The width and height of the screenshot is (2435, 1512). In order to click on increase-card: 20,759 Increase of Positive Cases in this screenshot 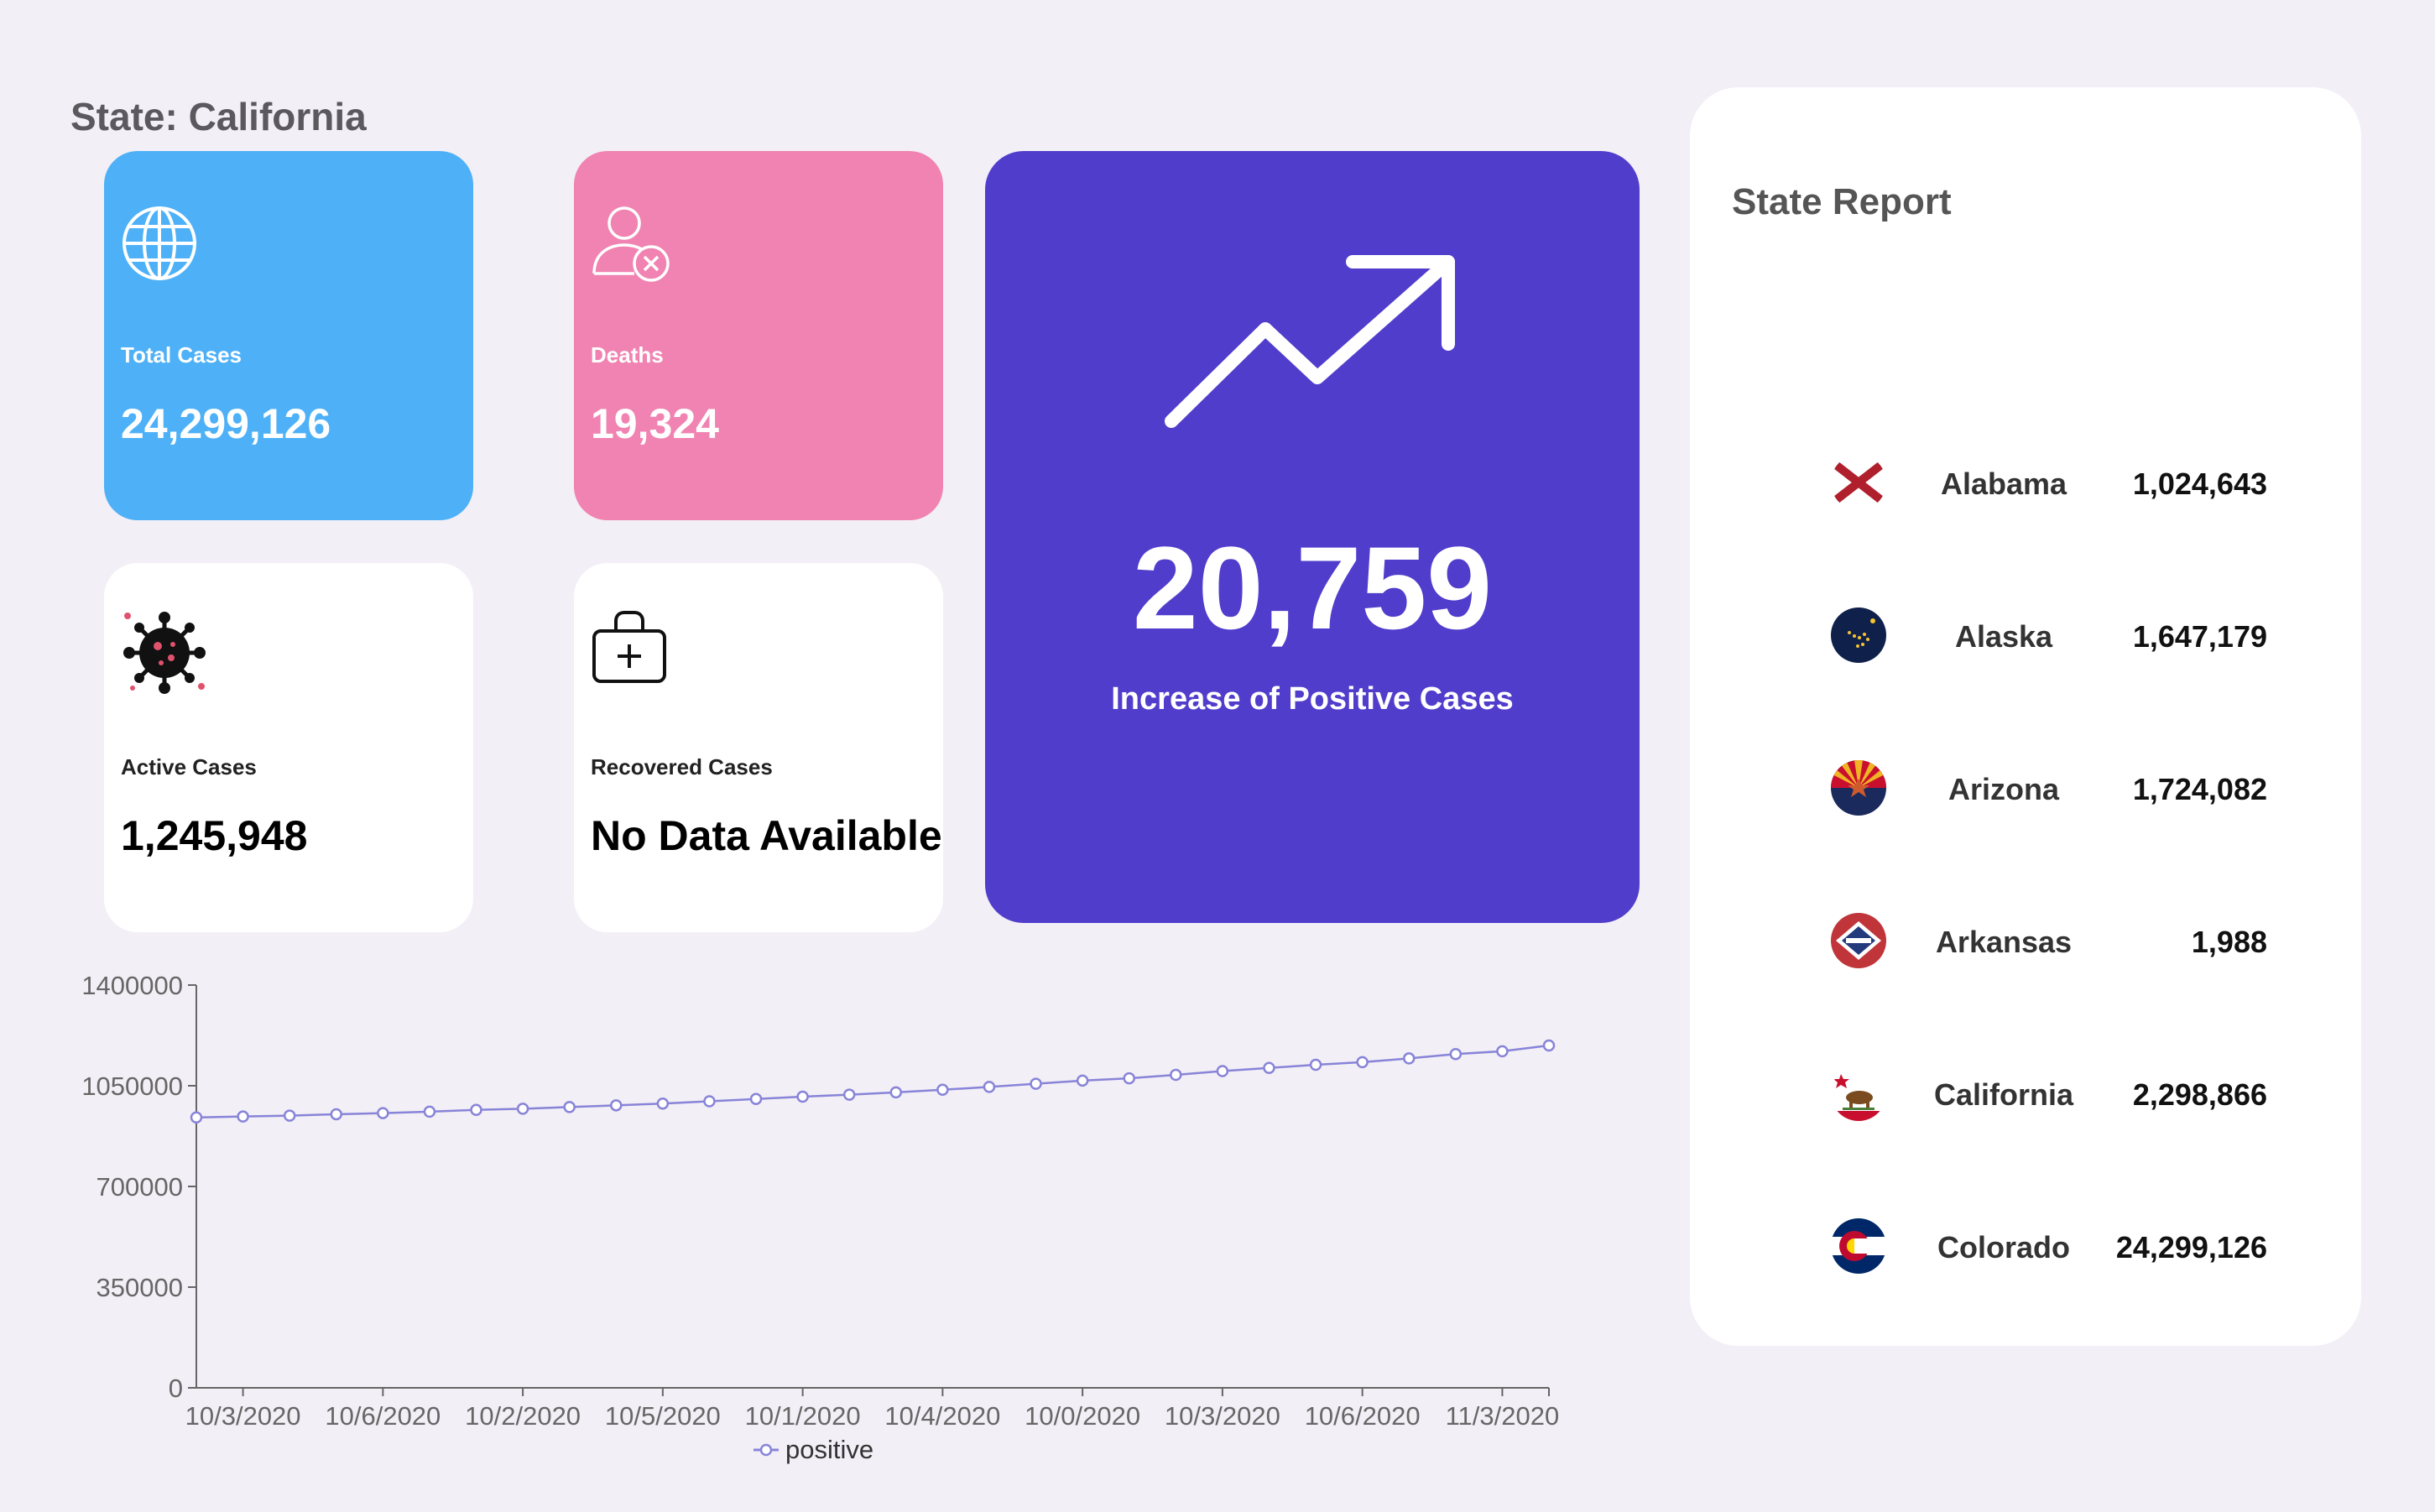, I will do `click(1312, 537)`.